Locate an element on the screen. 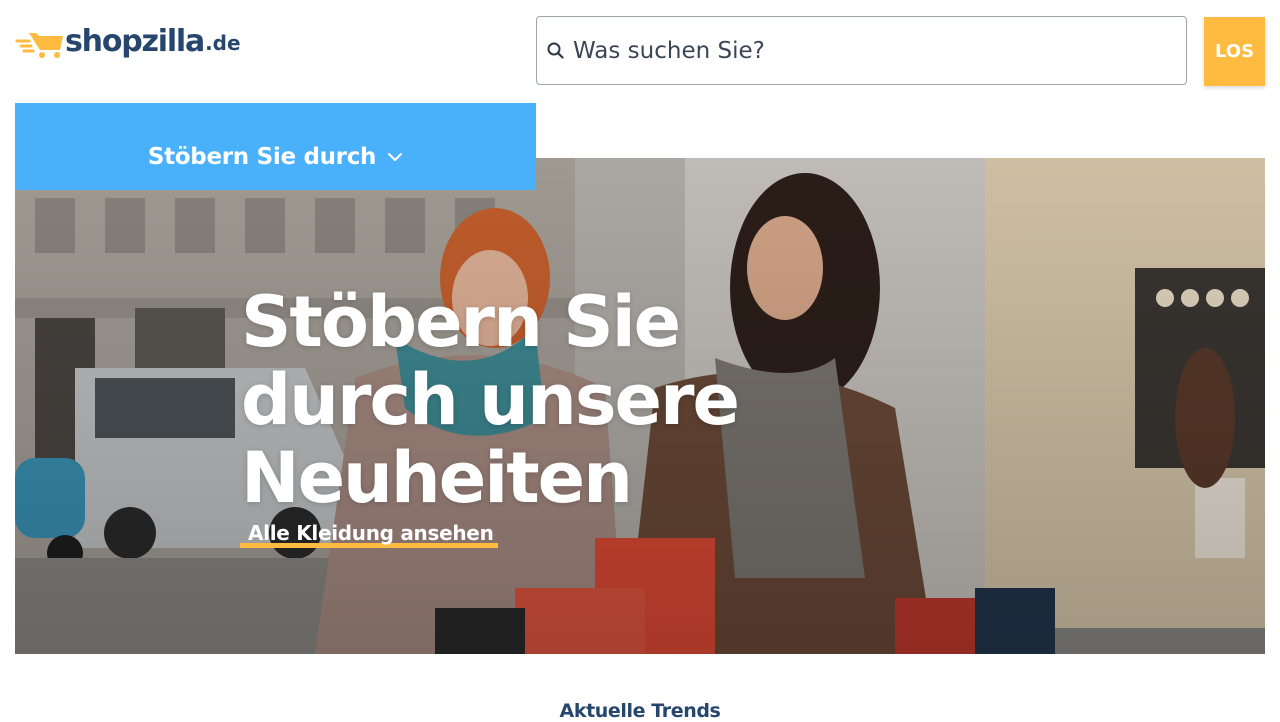 This screenshot has width=1280, height=722. trends-heading: Aktuelle Trends is located at coordinates (640, 711).